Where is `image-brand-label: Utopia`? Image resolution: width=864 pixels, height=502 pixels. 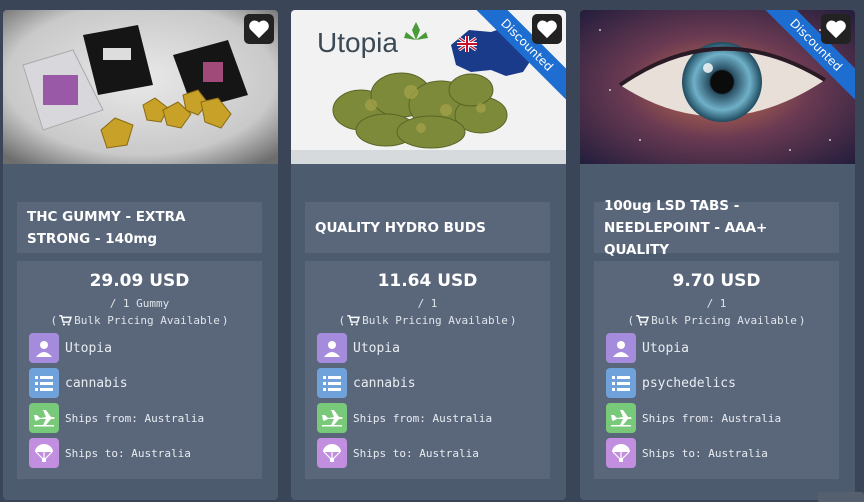 image-brand-label: Utopia is located at coordinates (357, 42).